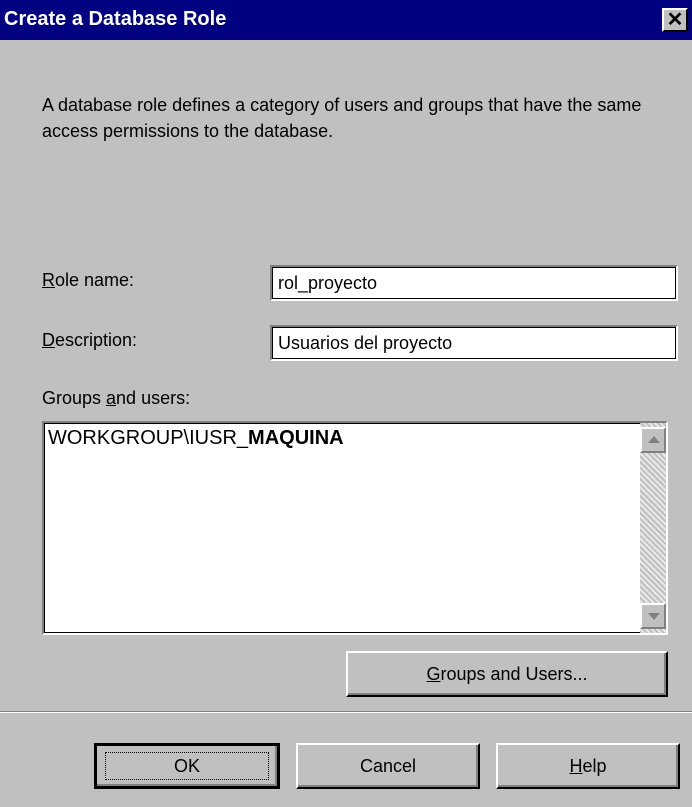  I want to click on role-name-label-text: ole name:, so click(95, 280).